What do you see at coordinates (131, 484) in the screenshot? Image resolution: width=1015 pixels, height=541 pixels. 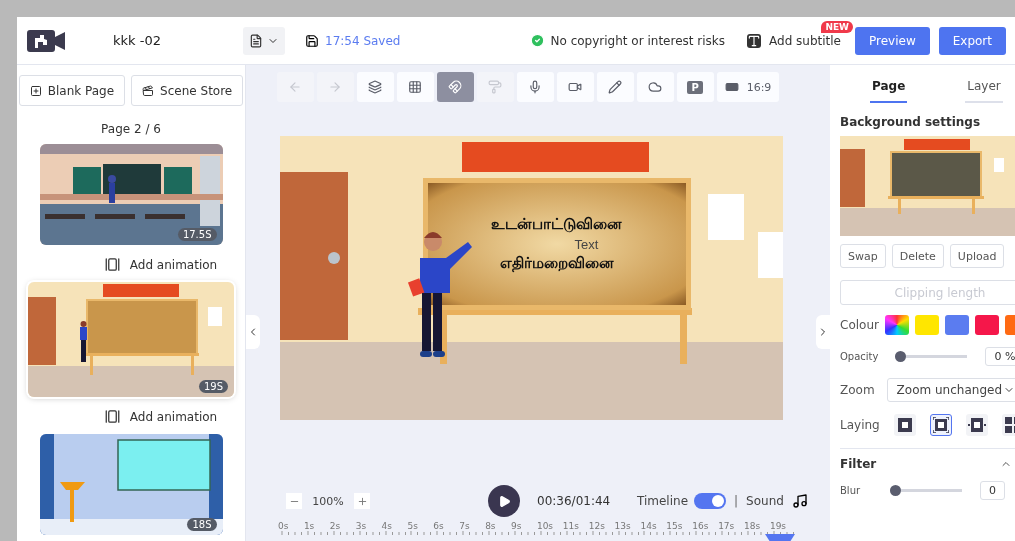 I see `scene-thumbnail: 18S` at bounding box center [131, 484].